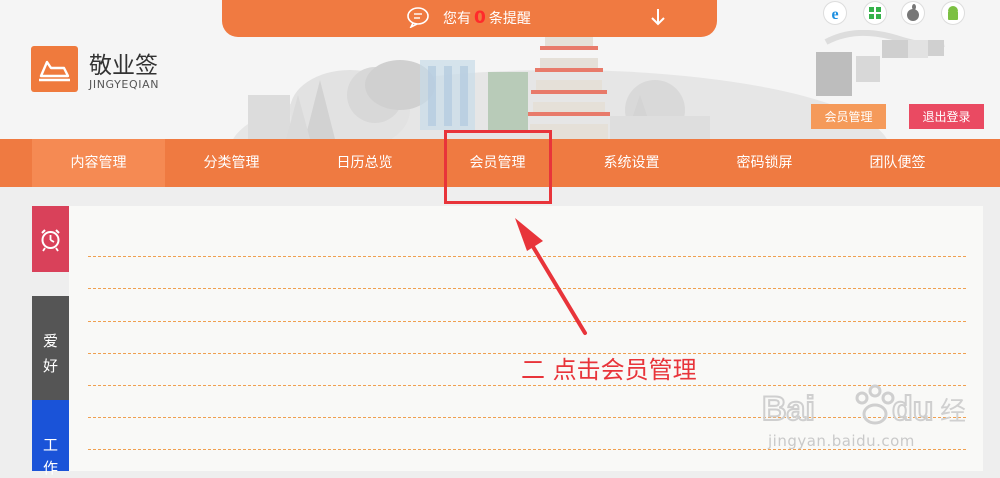 The height and width of the screenshot is (478, 1000). I want to click on logout-button: 退出登录, so click(946, 116).